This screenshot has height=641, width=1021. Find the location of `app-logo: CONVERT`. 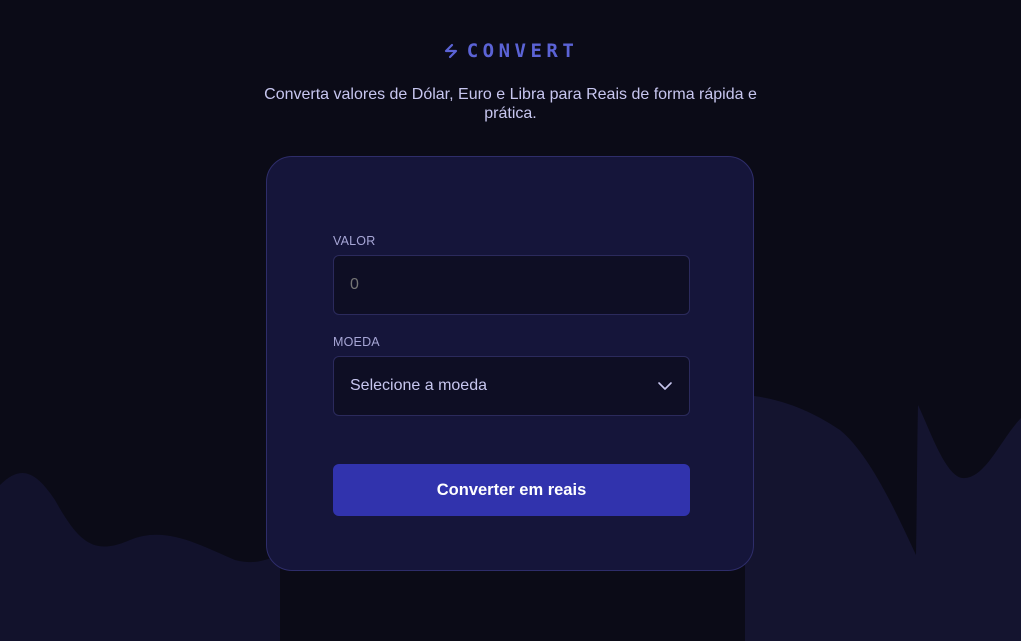

app-logo: CONVERT is located at coordinates (510, 51).